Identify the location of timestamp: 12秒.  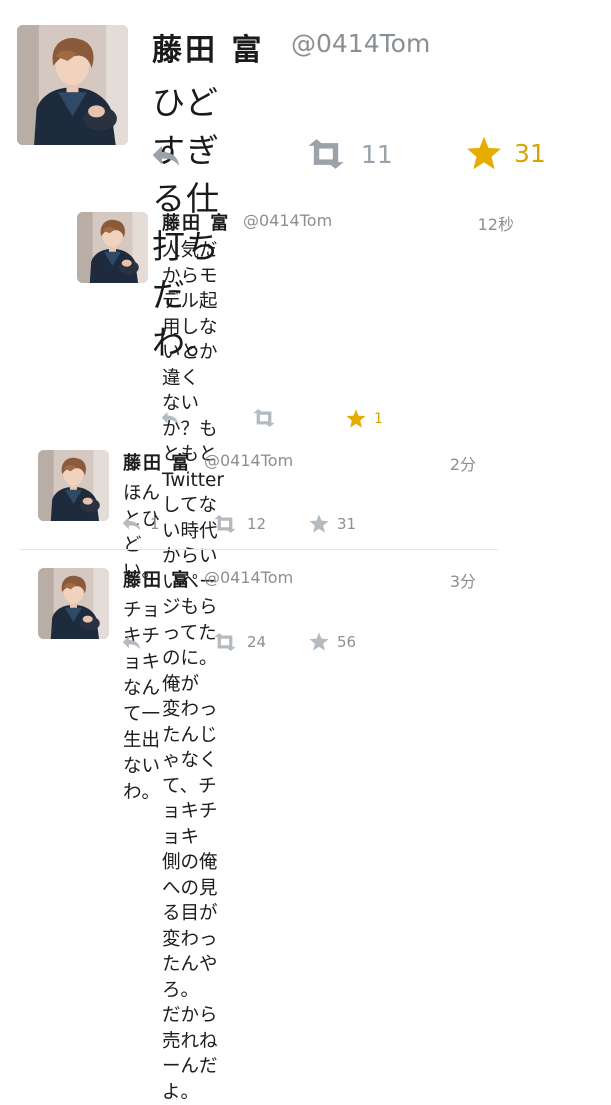
(487, 223).